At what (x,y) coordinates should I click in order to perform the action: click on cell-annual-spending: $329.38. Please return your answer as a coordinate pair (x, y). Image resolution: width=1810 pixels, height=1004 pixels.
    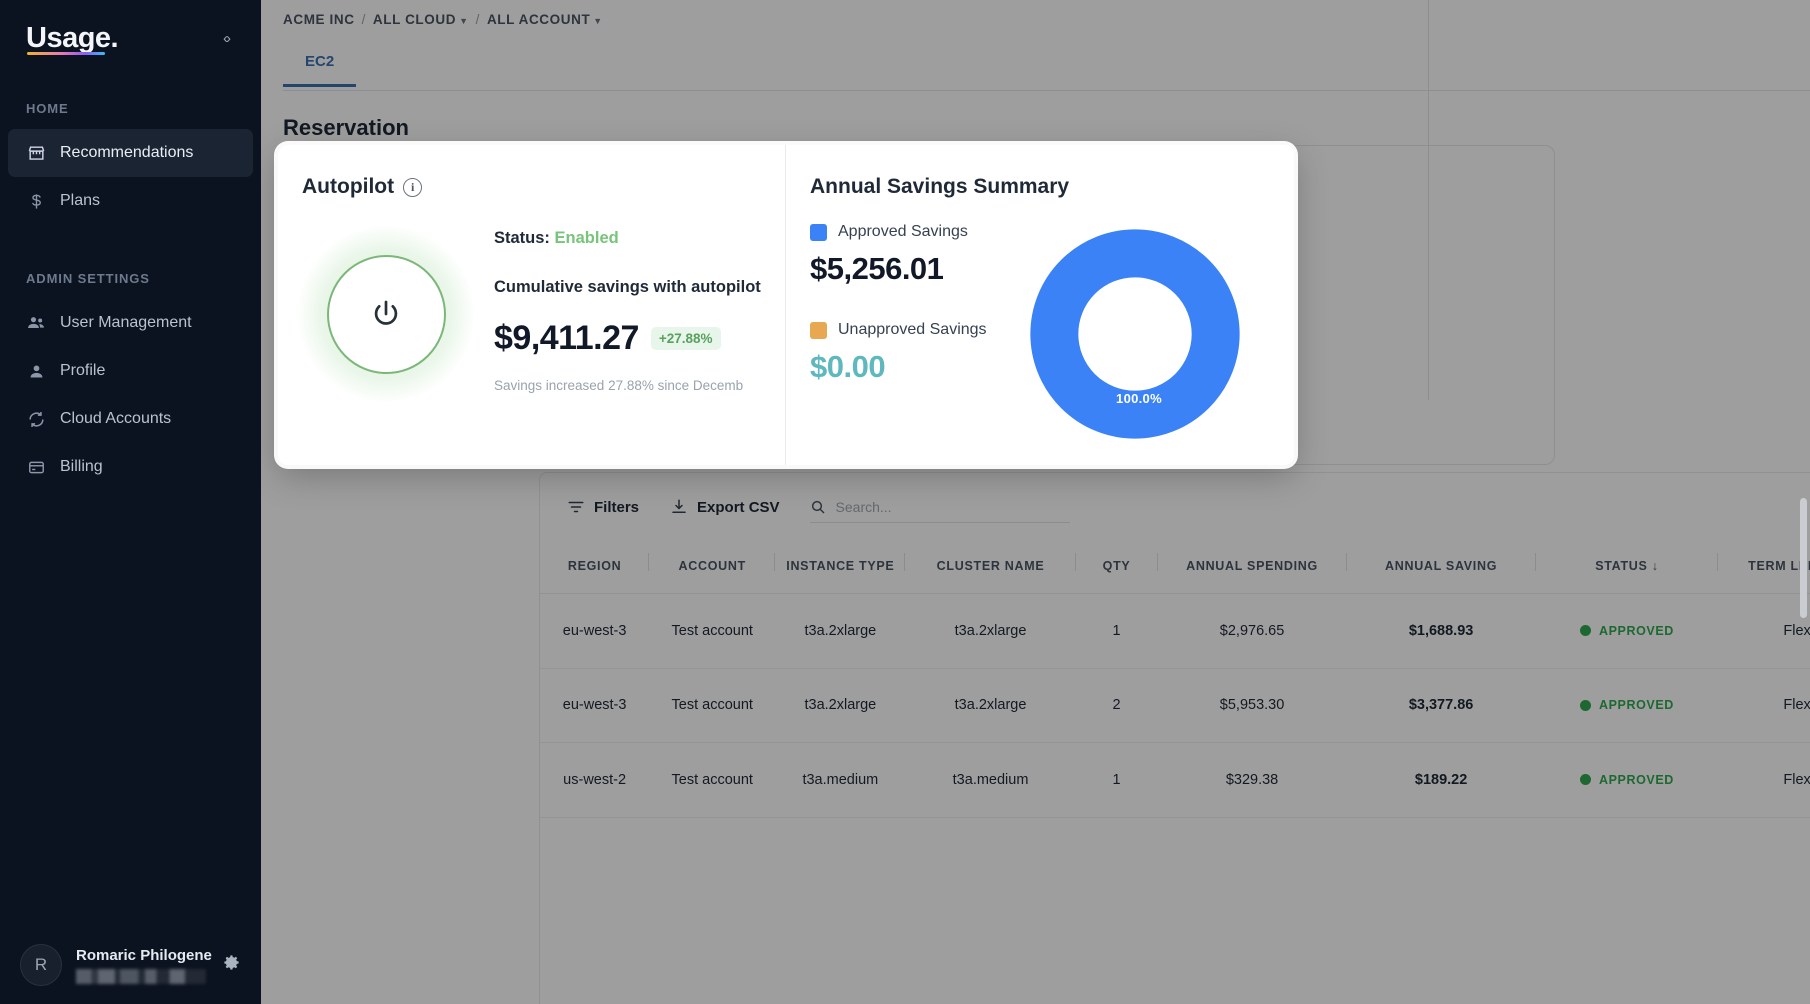
    Looking at the image, I should click on (1252, 780).